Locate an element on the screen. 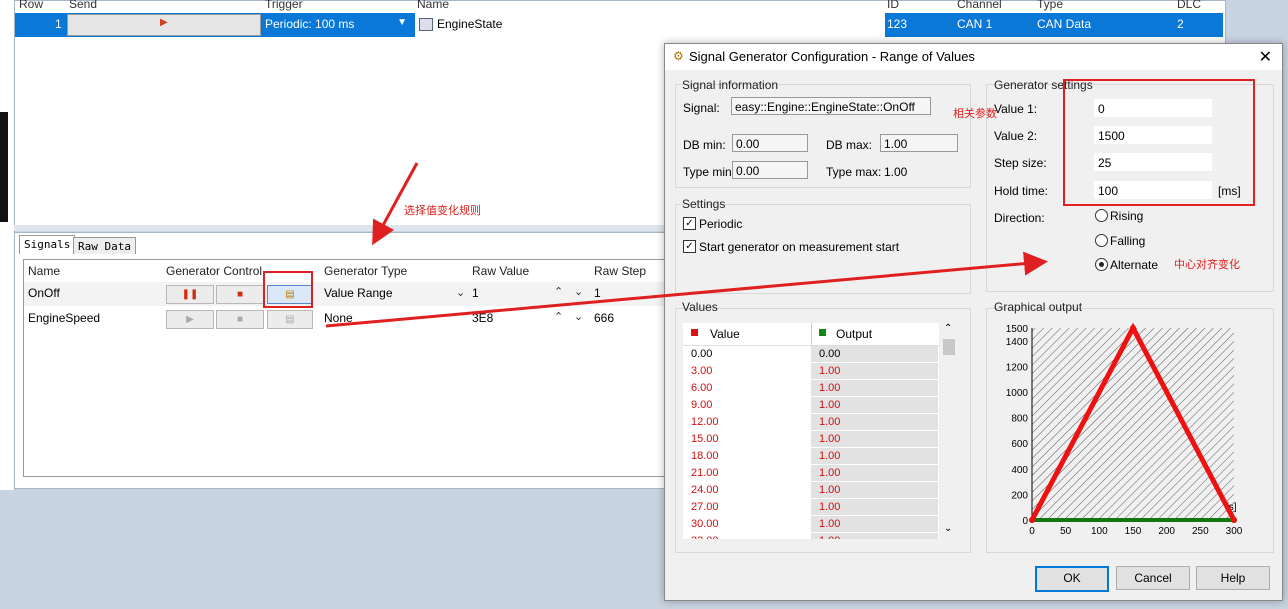  arrow-to-direction is located at coordinates (686, 289).